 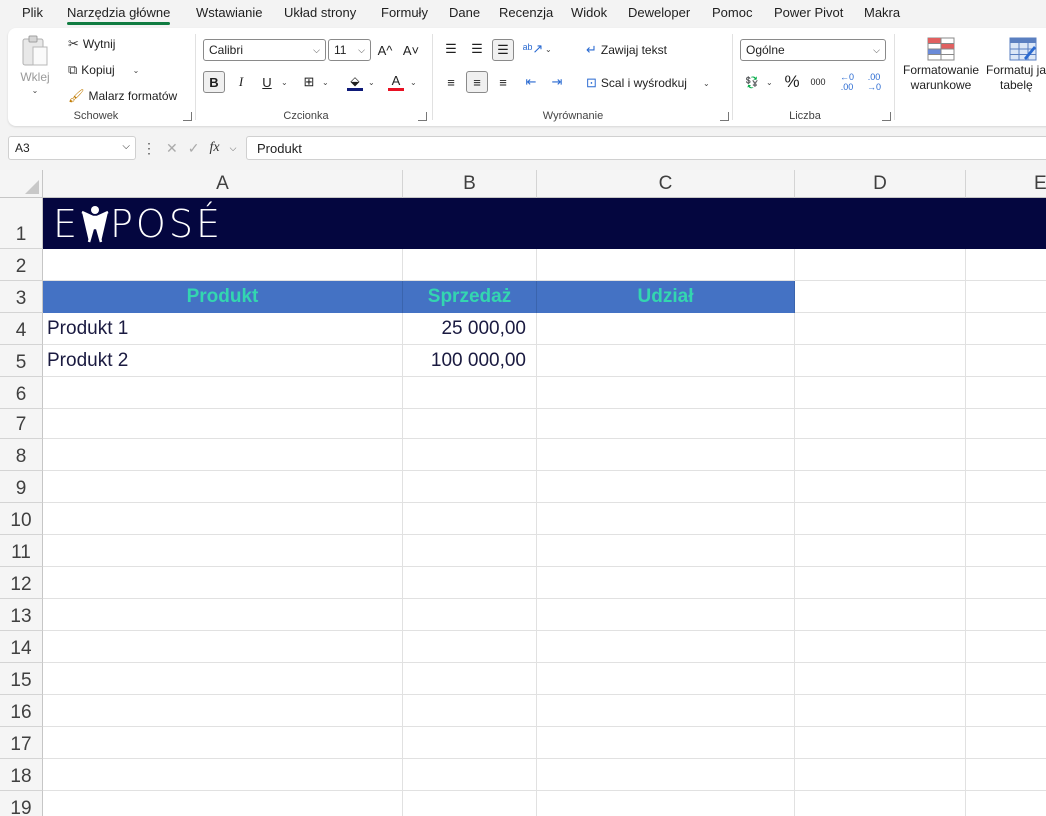 I want to click on tab-developer: Deweloper, so click(x=659, y=12).